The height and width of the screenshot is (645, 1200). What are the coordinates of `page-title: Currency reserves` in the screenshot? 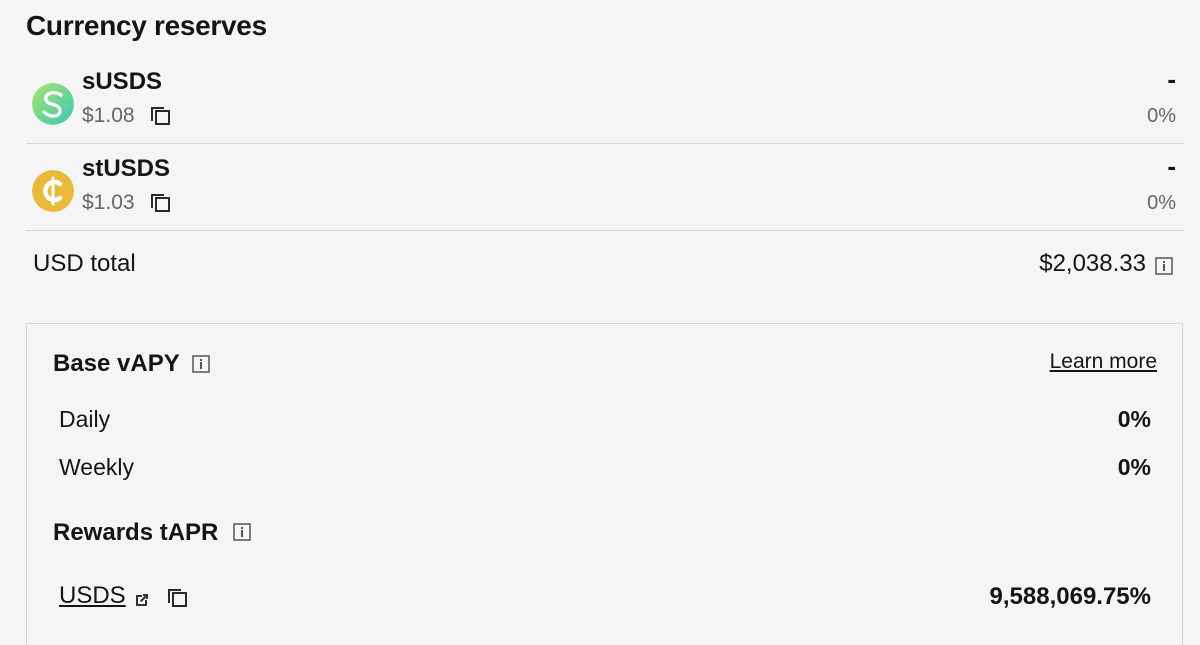 It's located at (146, 25).